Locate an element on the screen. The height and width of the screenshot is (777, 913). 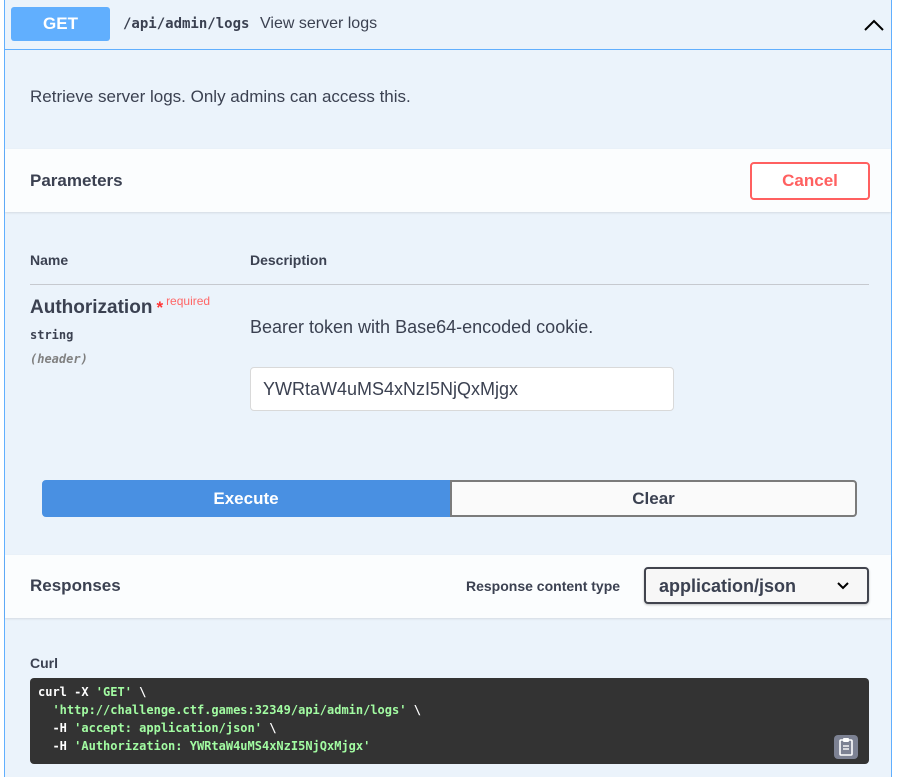
chevron-up-icon is located at coordinates (874, 25).